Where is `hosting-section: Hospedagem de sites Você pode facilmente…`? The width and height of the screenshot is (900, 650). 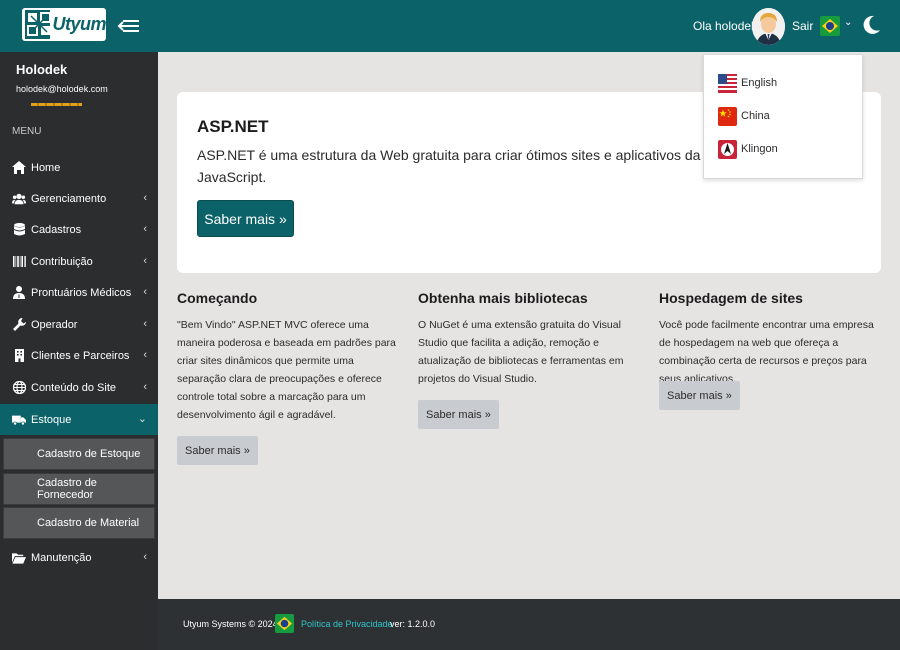 hosting-section: Hospedagem de sites Você pode facilmente… is located at coordinates (772, 339).